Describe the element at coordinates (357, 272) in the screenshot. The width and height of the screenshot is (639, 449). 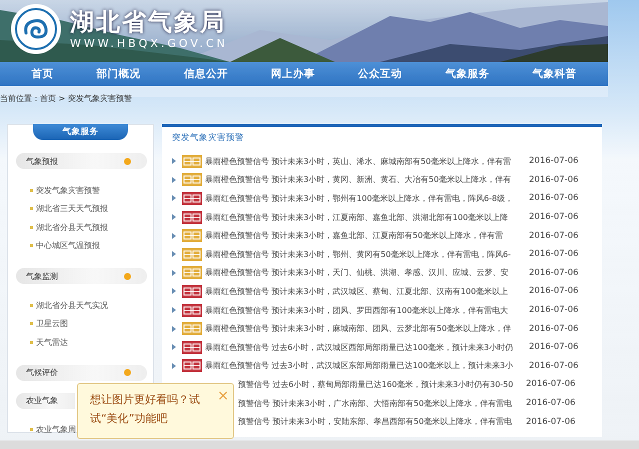
I see `alert-link: 暴雨橙色预警信号 预计未来3小时，天门、仙桃、洪湖、孝感、汉川、应城、云梦、安` at that location.